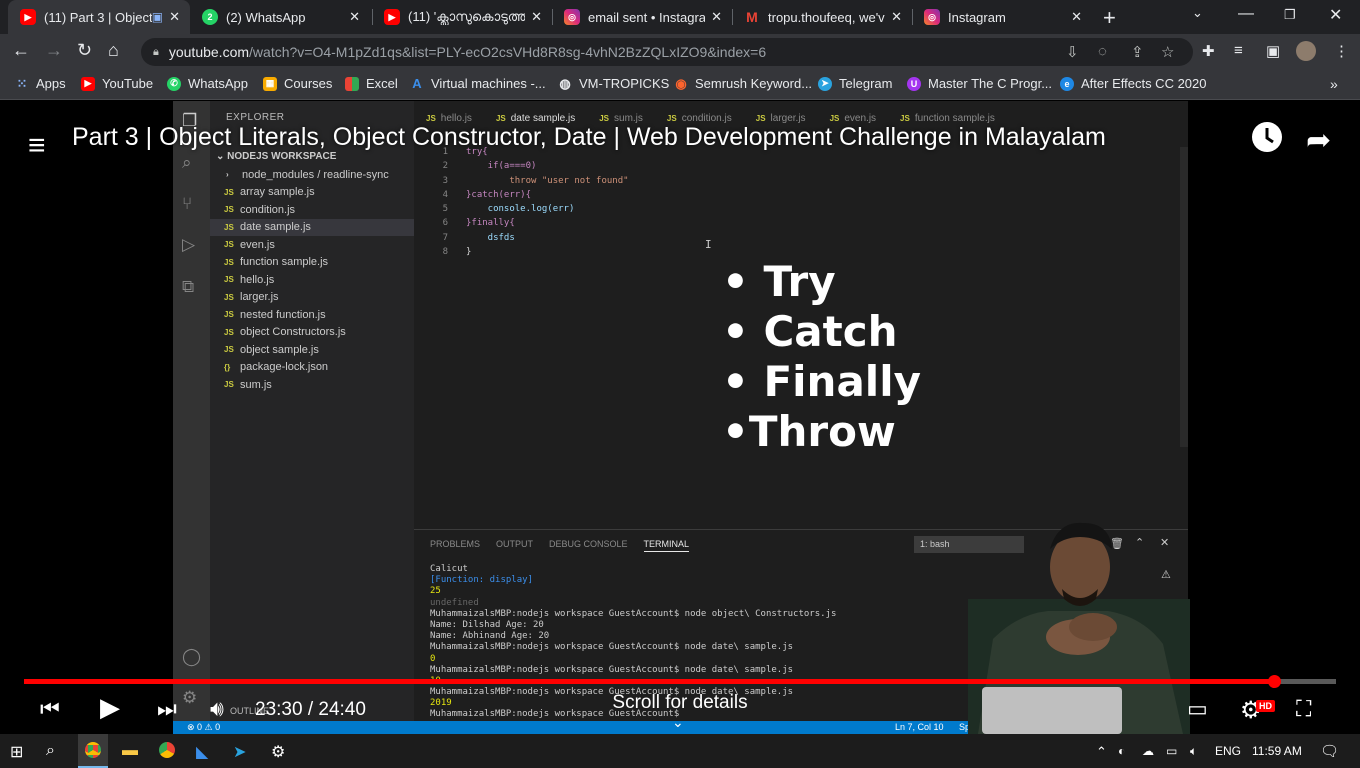 The width and height of the screenshot is (1360, 768). I want to click on bookmark-excel: Excel, so click(371, 83).